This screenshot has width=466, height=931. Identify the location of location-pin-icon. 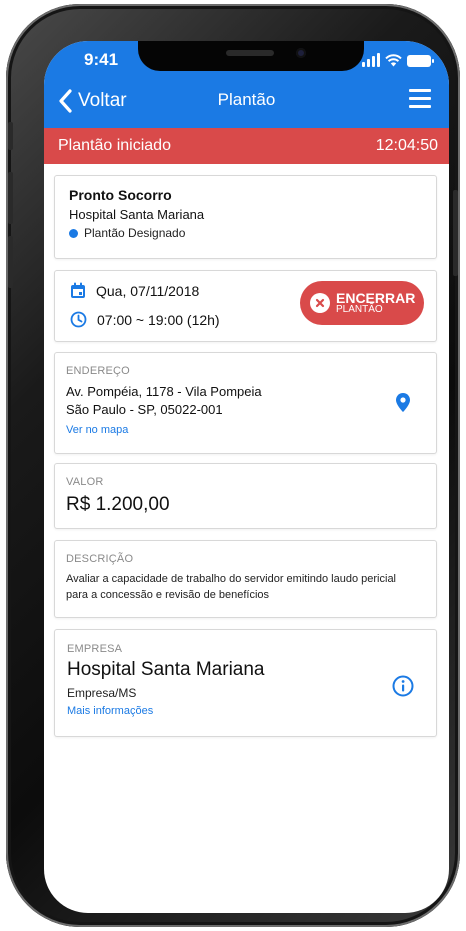
(403, 402).